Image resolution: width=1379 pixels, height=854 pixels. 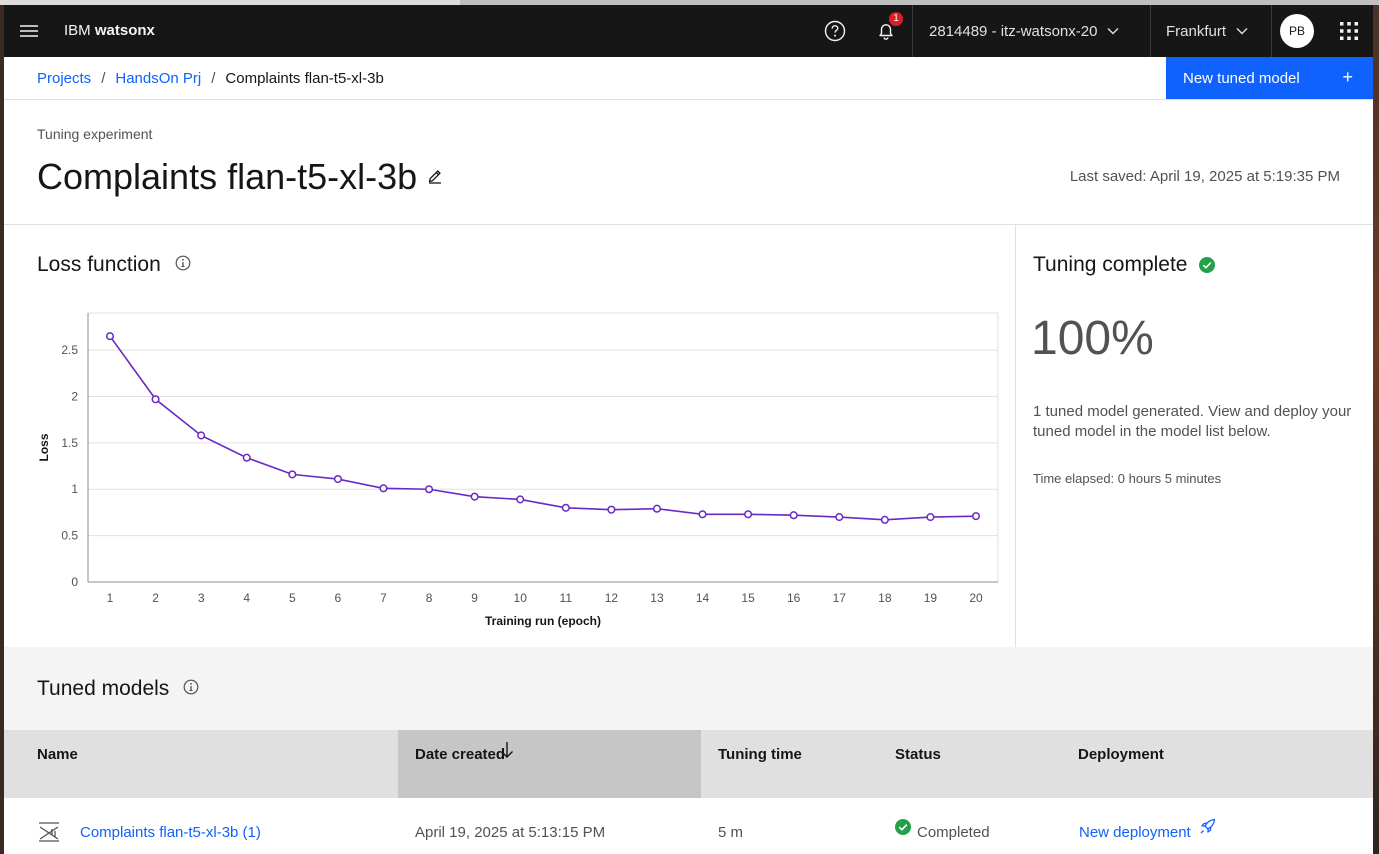 What do you see at coordinates (1110, 264) in the screenshot?
I see `tuning-complete-title: Tuning complete` at bounding box center [1110, 264].